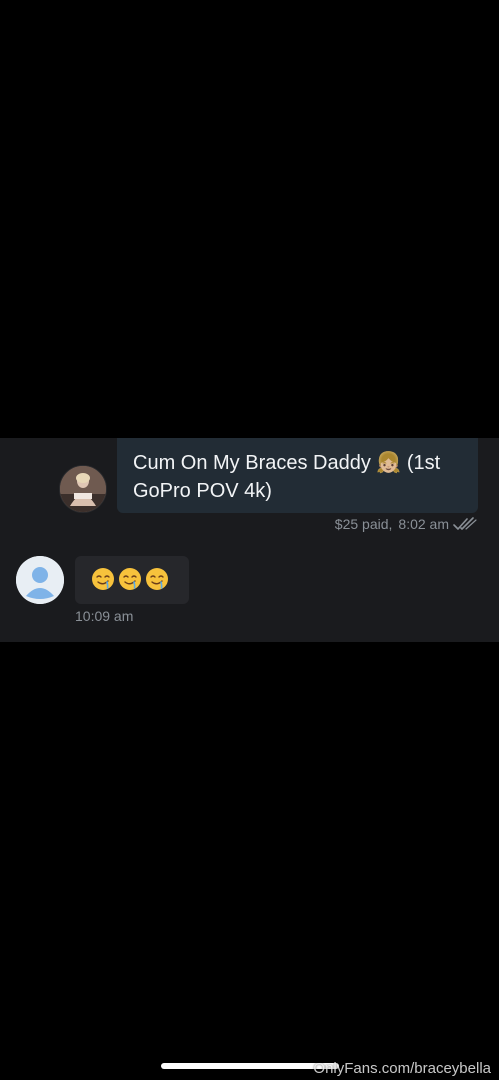 This screenshot has width=499, height=1080. Describe the element at coordinates (402, 1068) in the screenshot. I see `watermark-text: OnlyFans.com/braceybella` at that location.